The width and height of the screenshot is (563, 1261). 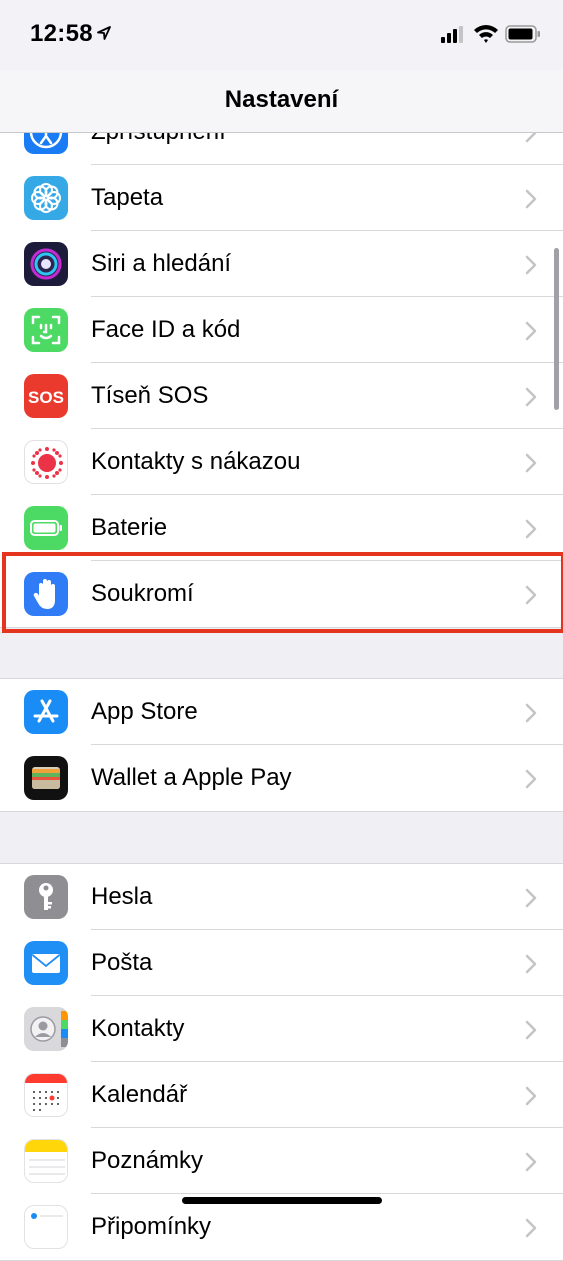 What do you see at coordinates (150, 395) in the screenshot?
I see `settings-row-label: Tíseň SOS` at bounding box center [150, 395].